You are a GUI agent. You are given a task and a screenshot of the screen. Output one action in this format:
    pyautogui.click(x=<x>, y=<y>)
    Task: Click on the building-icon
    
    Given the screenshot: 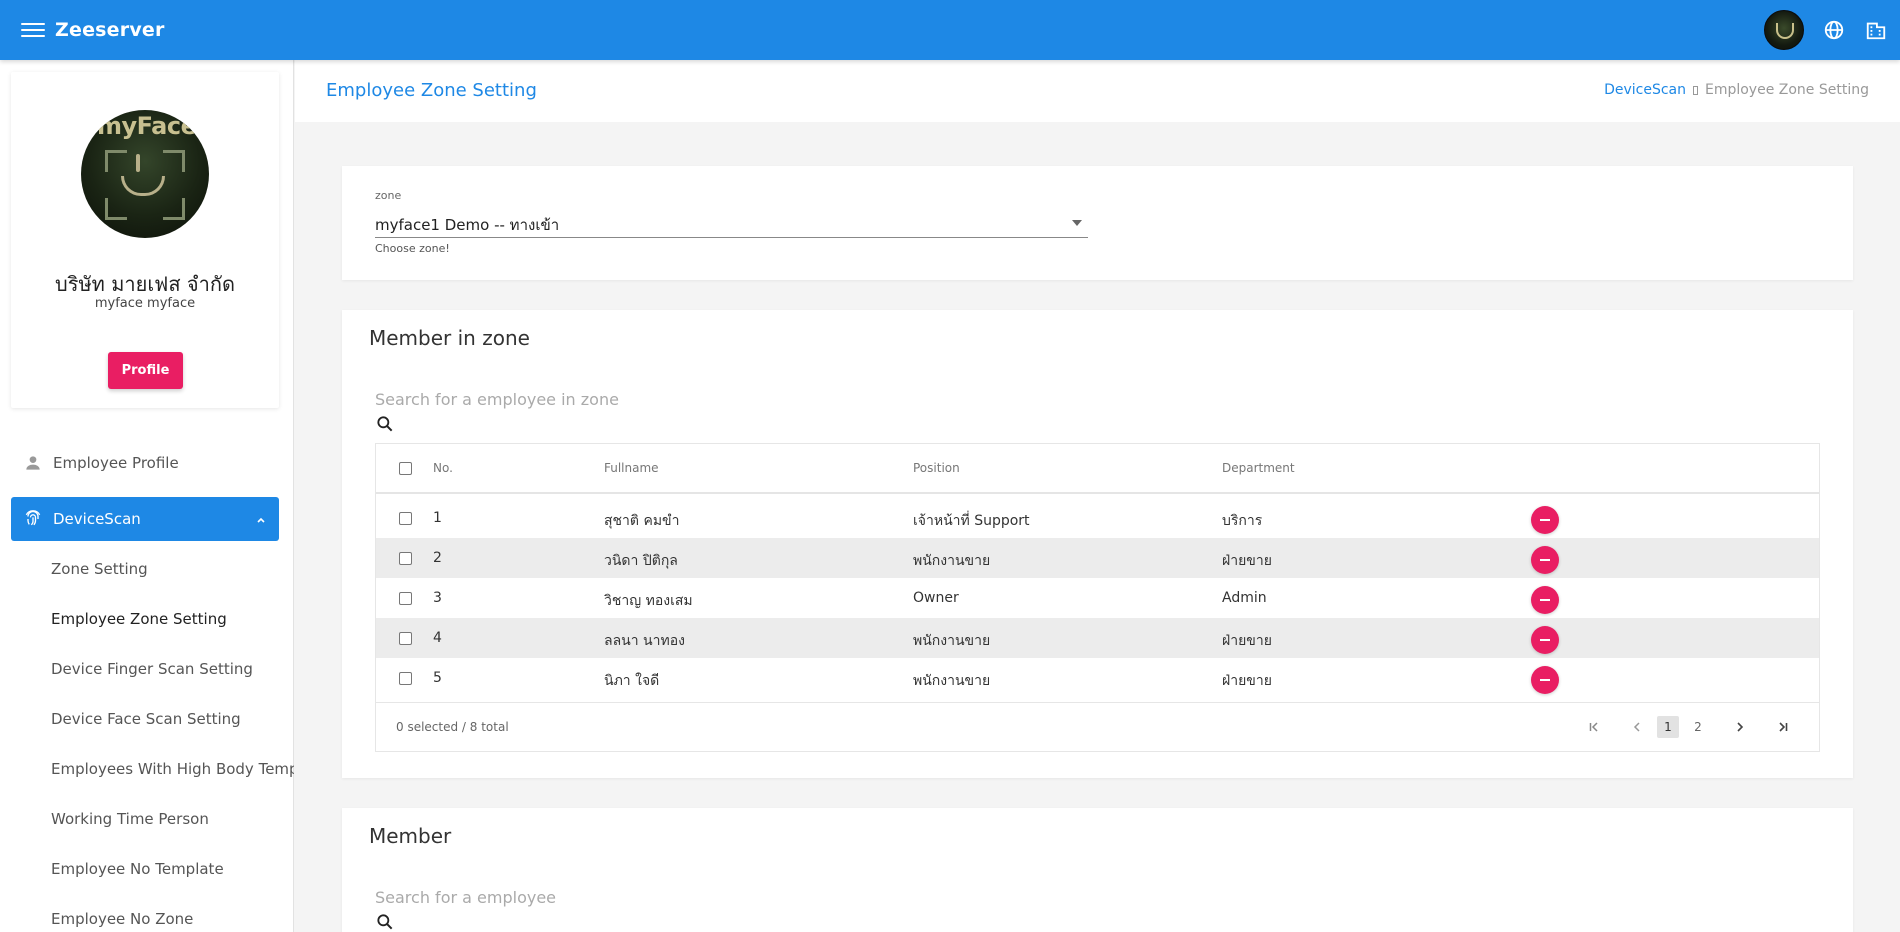 What is the action you would take?
    pyautogui.click(x=1876, y=30)
    